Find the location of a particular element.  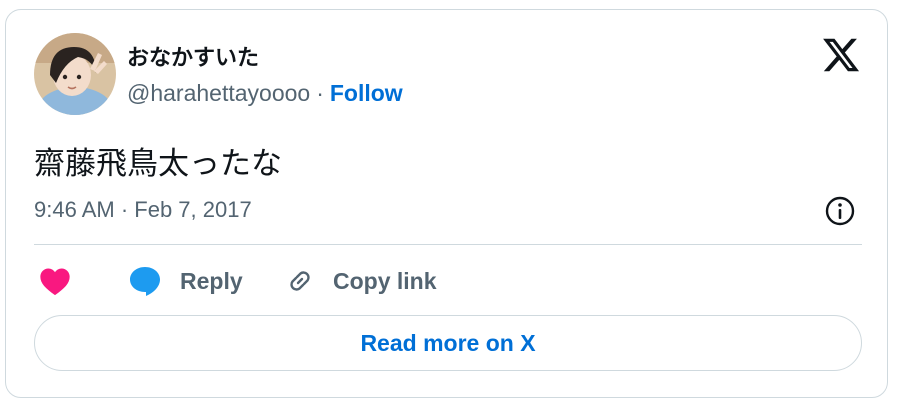

info-icon is located at coordinates (840, 211).